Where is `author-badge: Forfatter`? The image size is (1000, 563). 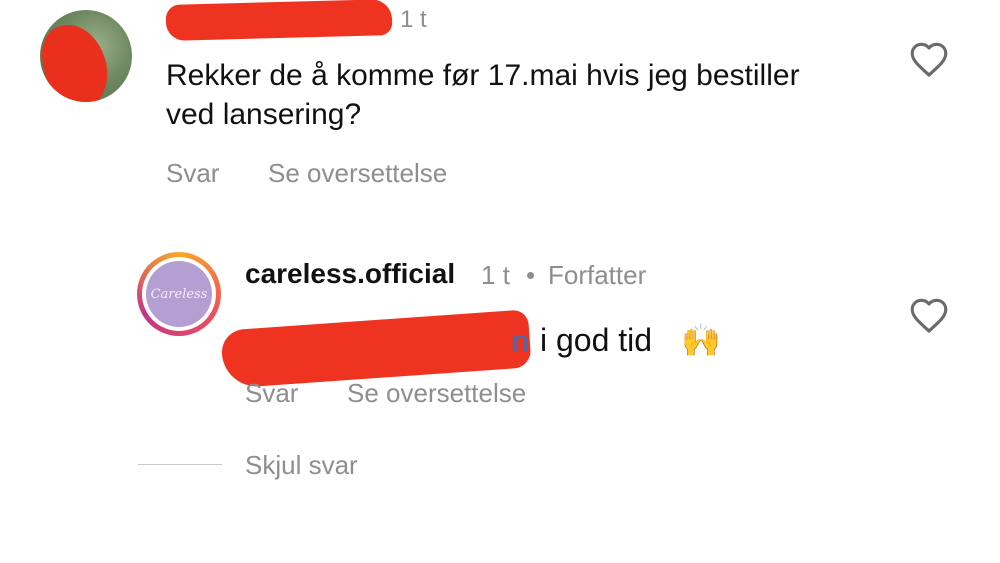 author-badge: Forfatter is located at coordinates (597, 275).